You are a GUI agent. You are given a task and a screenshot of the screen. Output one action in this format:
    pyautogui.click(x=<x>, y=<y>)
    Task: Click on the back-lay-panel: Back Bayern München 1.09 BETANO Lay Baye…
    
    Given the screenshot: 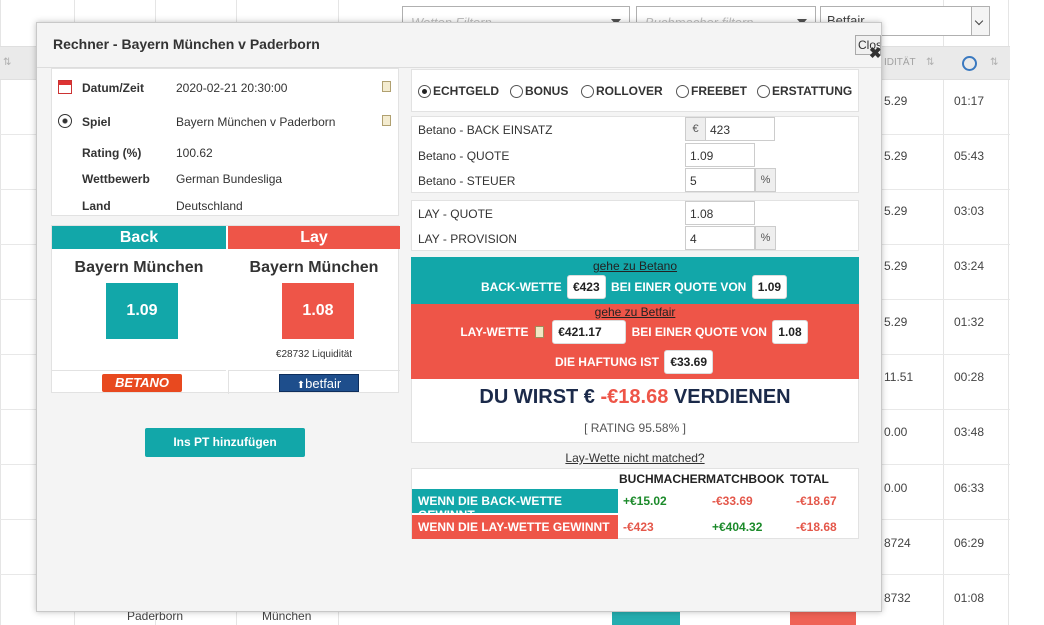 What is the action you would take?
    pyautogui.click(x=225, y=309)
    